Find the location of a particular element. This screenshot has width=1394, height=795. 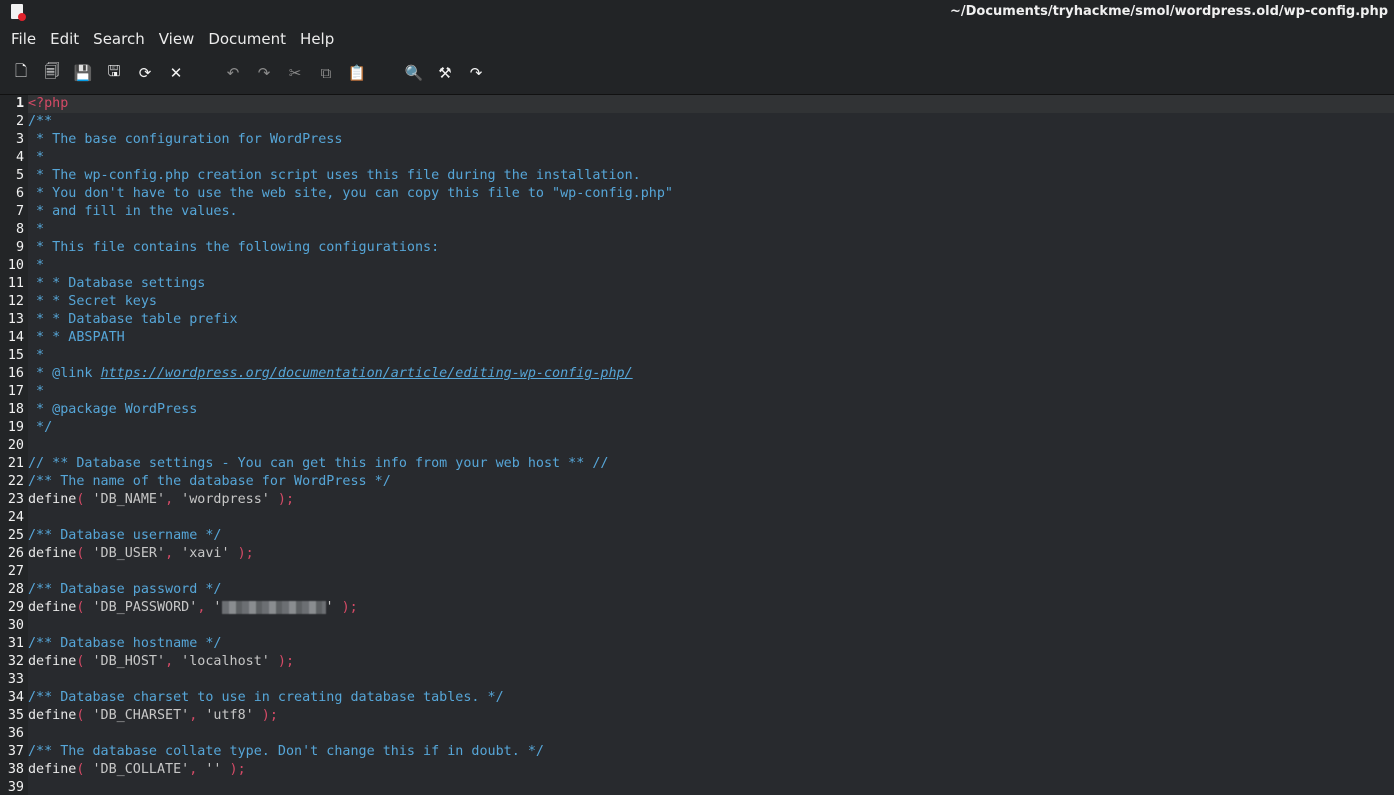

save-icon: 💾 is located at coordinates (83, 73).